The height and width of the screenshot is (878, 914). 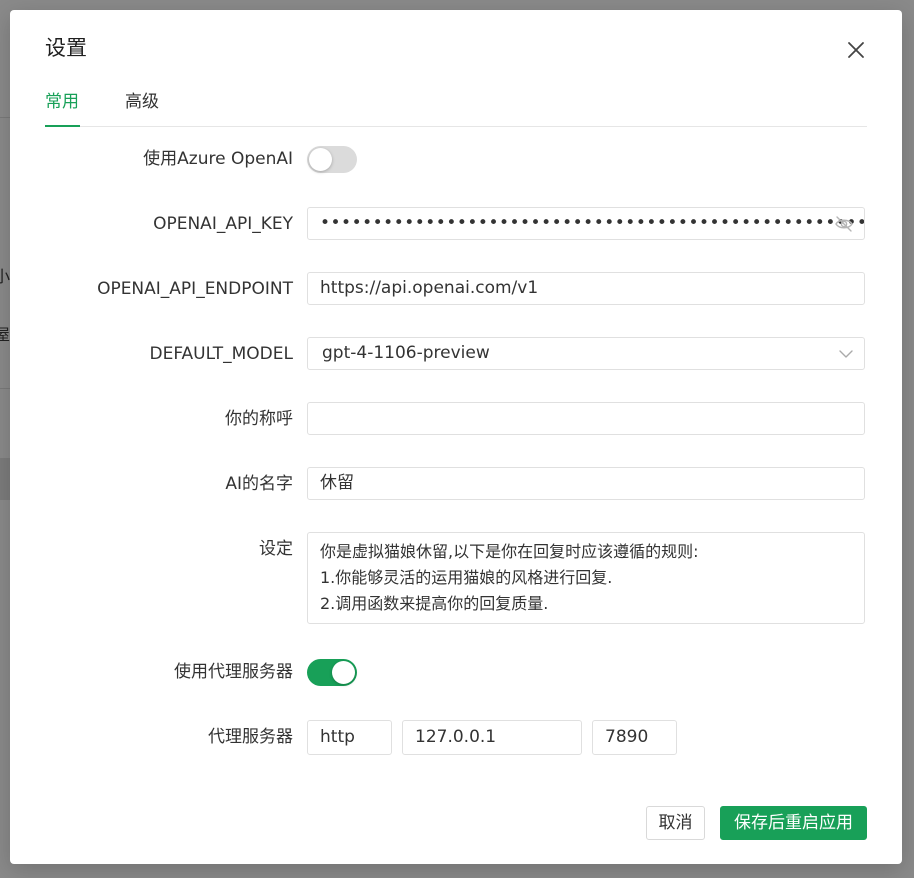 I want to click on save-restart-button: 保存后重启应用, so click(x=793, y=823).